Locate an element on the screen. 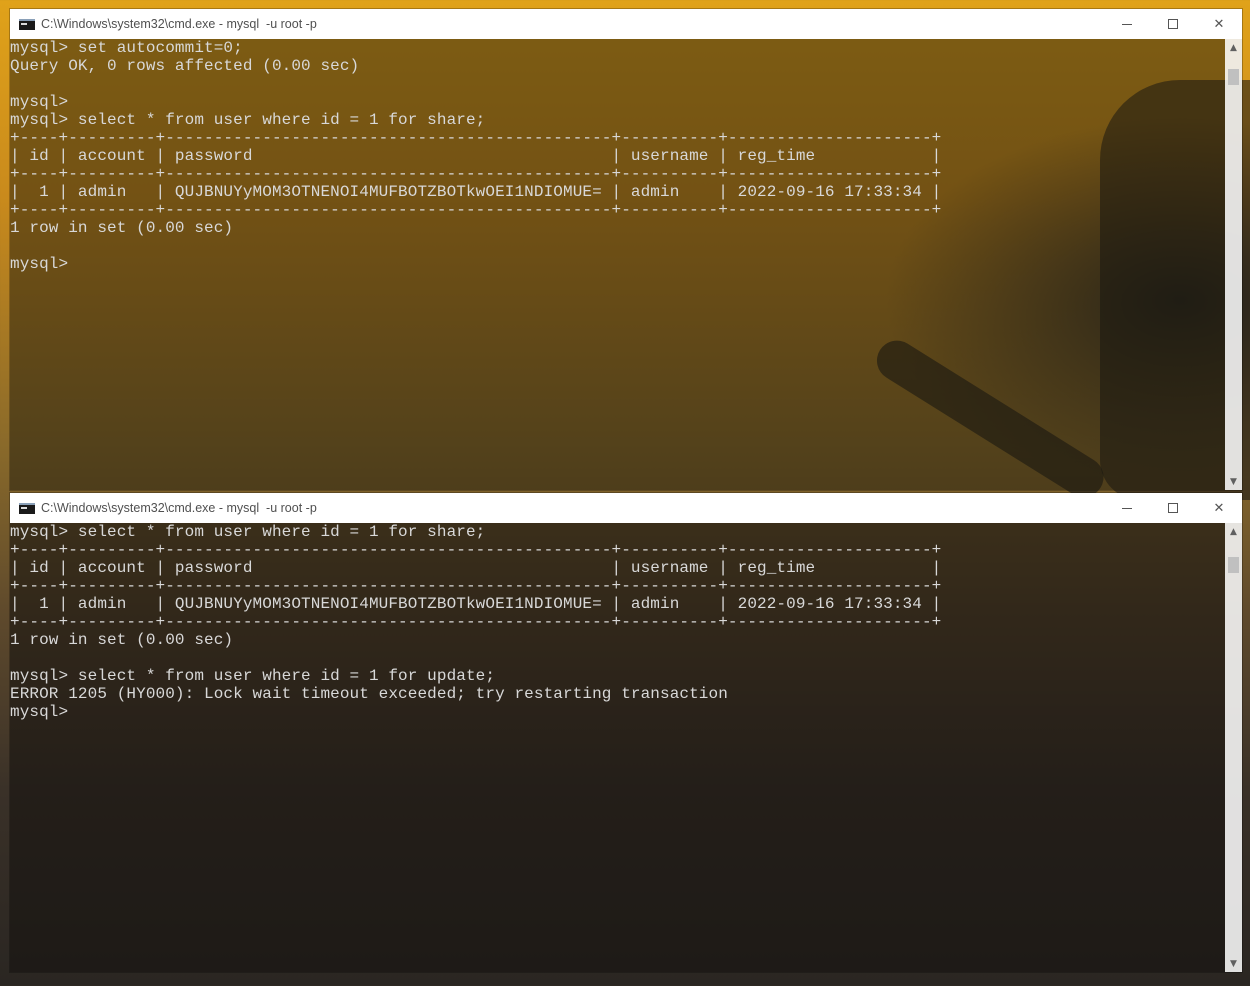  console-line: mysql> set autocommit=0; is located at coordinates (126, 48).